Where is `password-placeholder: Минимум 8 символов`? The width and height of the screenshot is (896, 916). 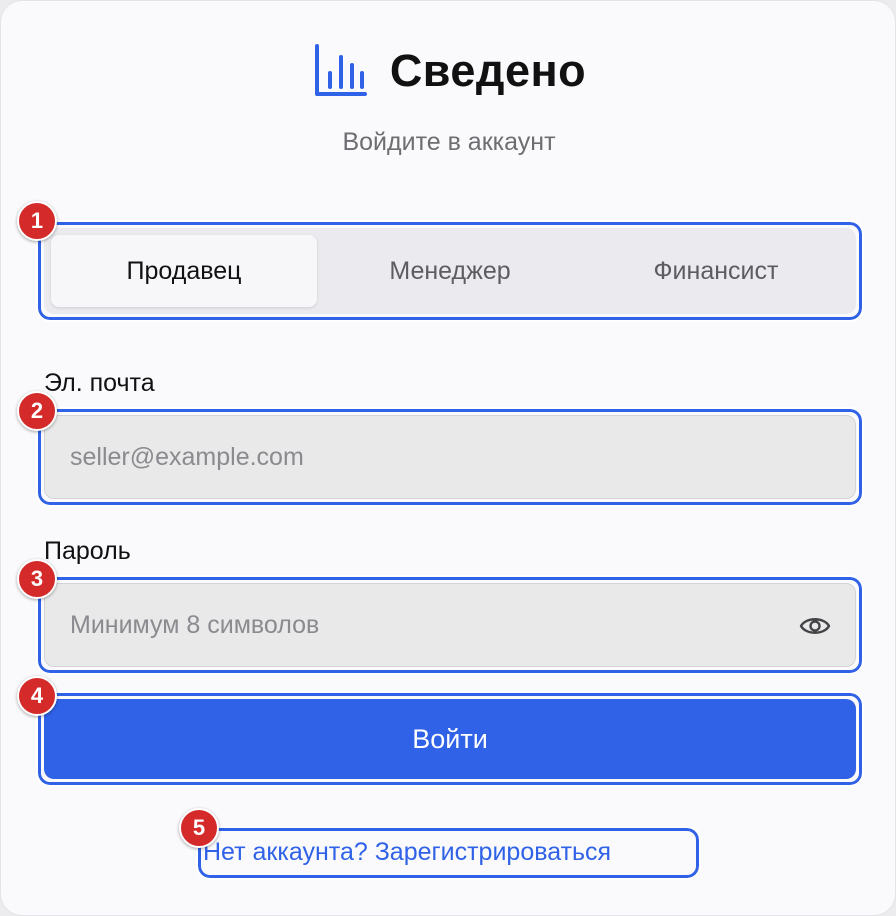
password-placeholder: Минимум 8 символов is located at coordinates (195, 624).